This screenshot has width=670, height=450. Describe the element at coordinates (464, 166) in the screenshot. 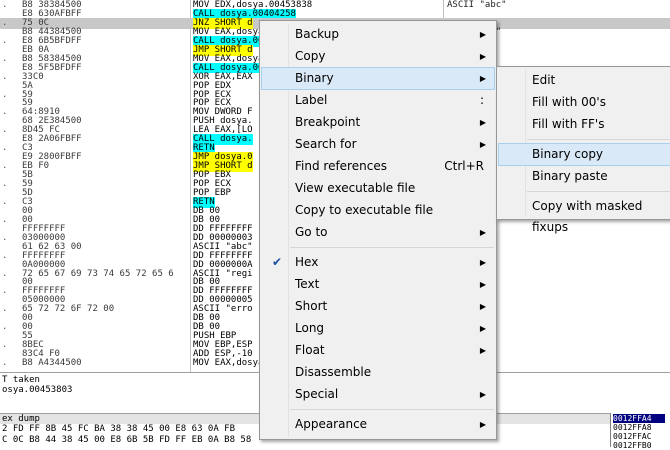

I see `menu-item-shortcut: Ctrl+R` at that location.